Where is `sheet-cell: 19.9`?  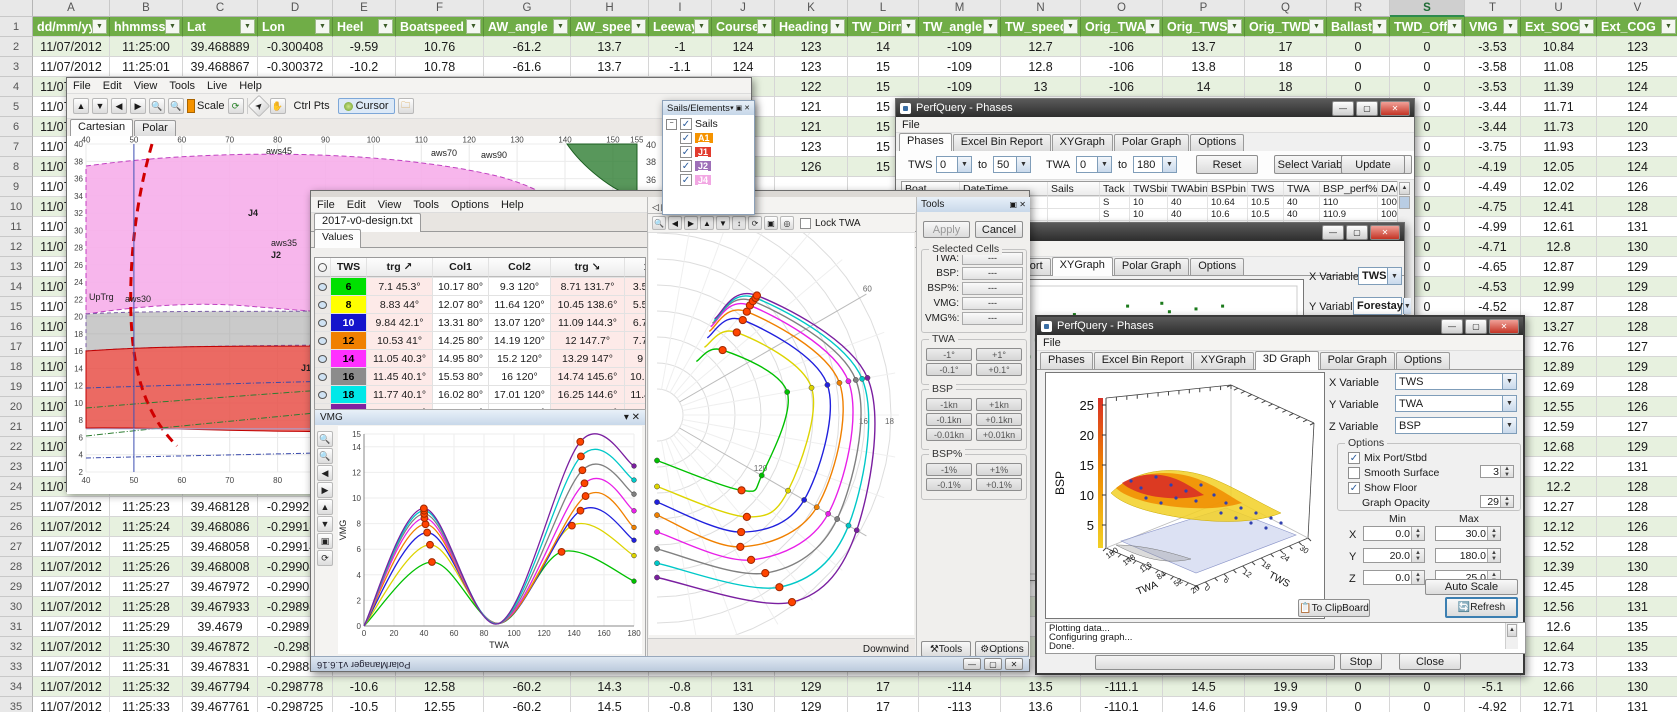
sheet-cell: 19.9 is located at coordinates (1286, 687).